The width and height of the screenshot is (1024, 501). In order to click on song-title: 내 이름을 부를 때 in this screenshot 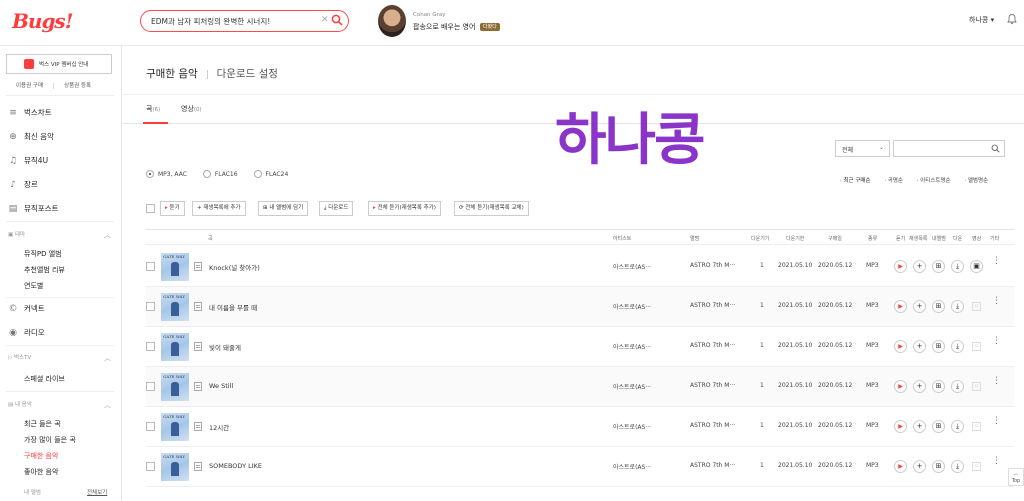, I will do `click(233, 307)`.